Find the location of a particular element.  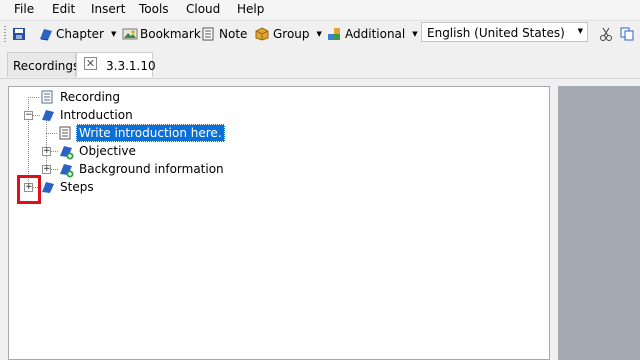

scissors-icon is located at coordinates (606, 34).